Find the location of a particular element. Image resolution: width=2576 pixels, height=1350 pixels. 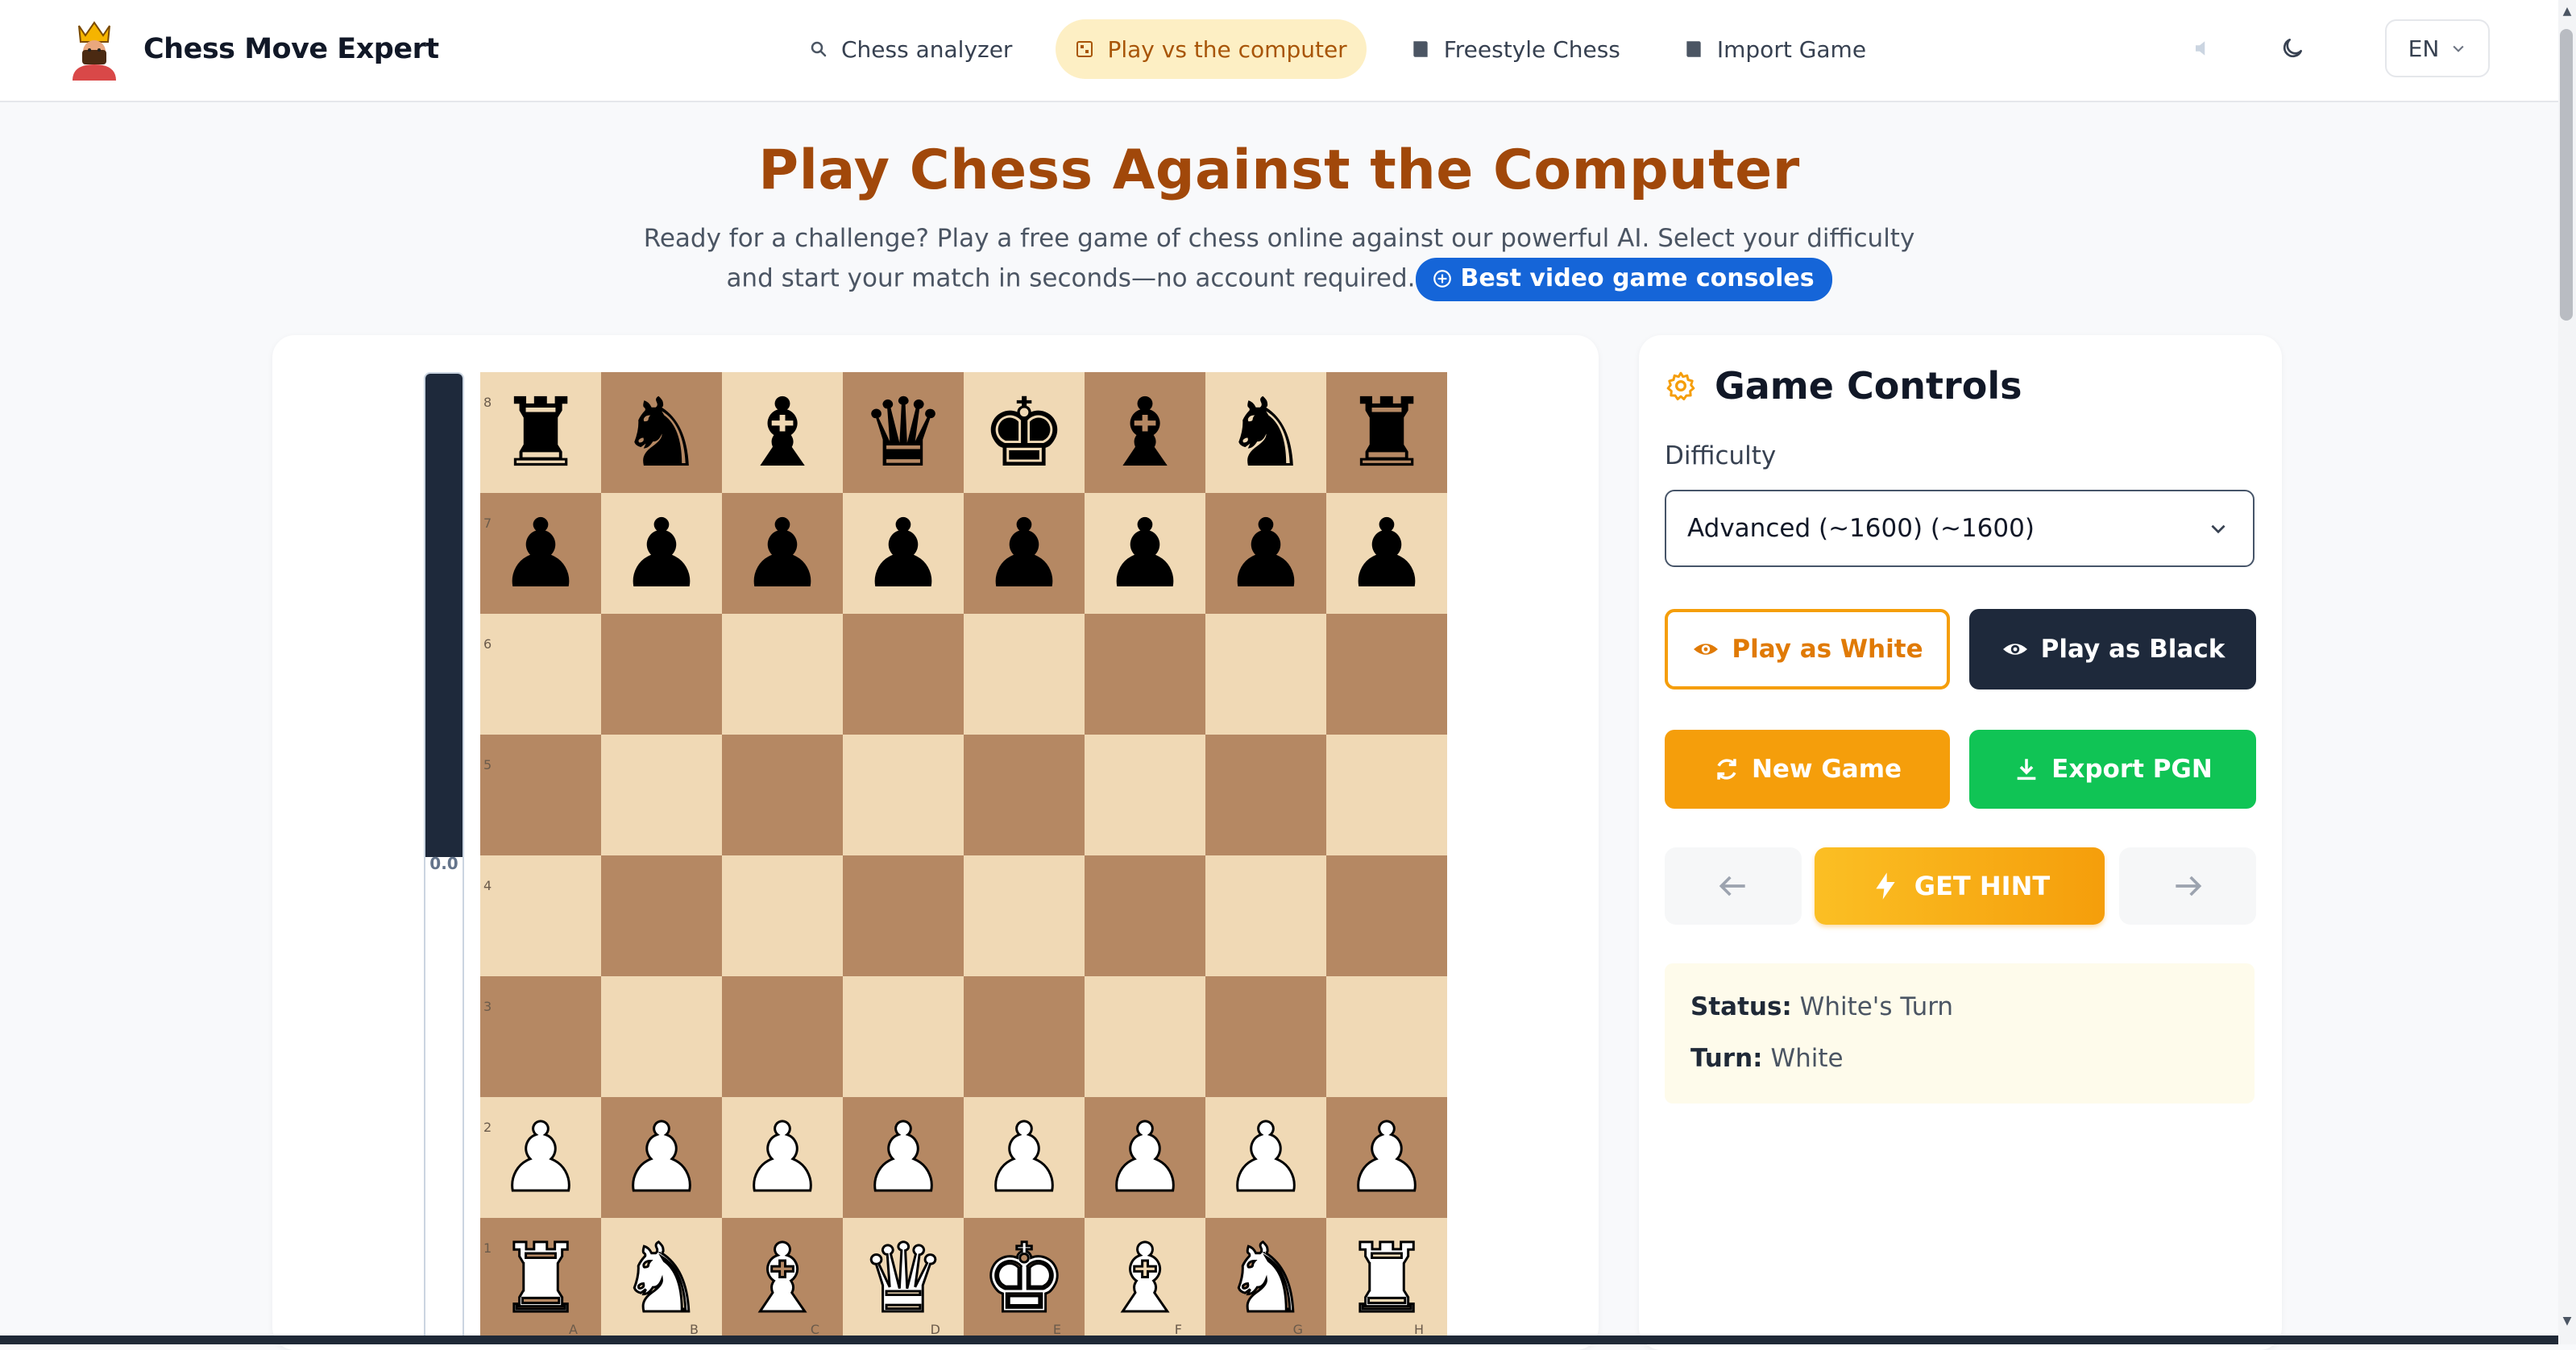

black-queen-icon: ♛ is located at coordinates (903, 432).